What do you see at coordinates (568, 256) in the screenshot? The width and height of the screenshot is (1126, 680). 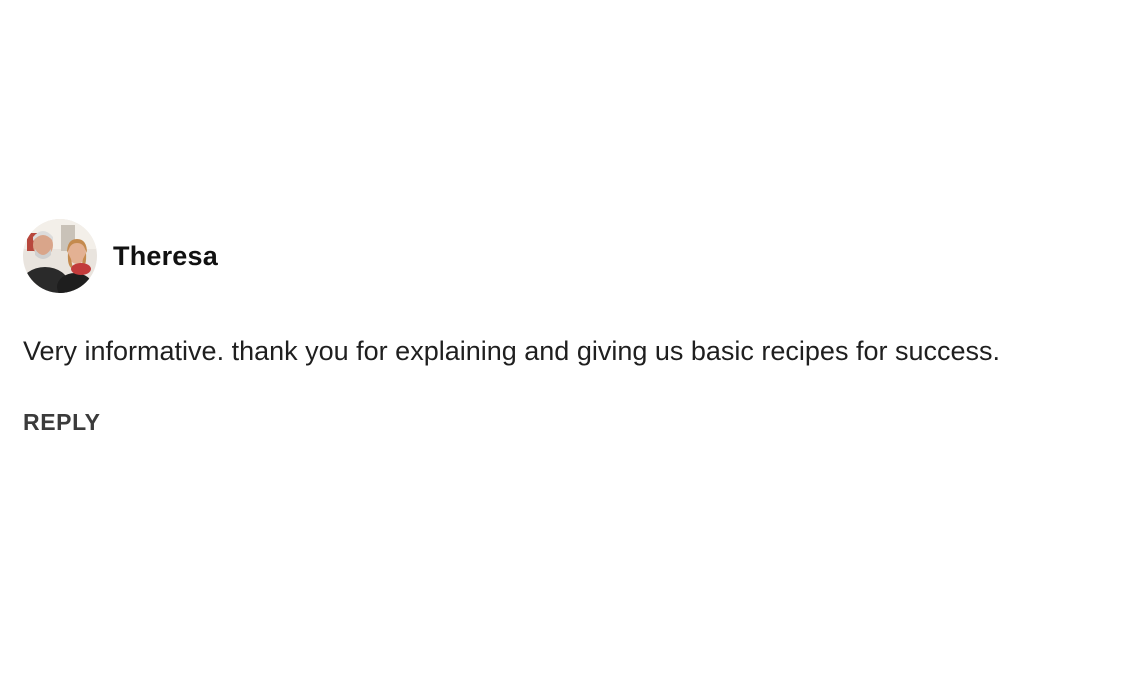 I see `comment-header: Theresa` at bounding box center [568, 256].